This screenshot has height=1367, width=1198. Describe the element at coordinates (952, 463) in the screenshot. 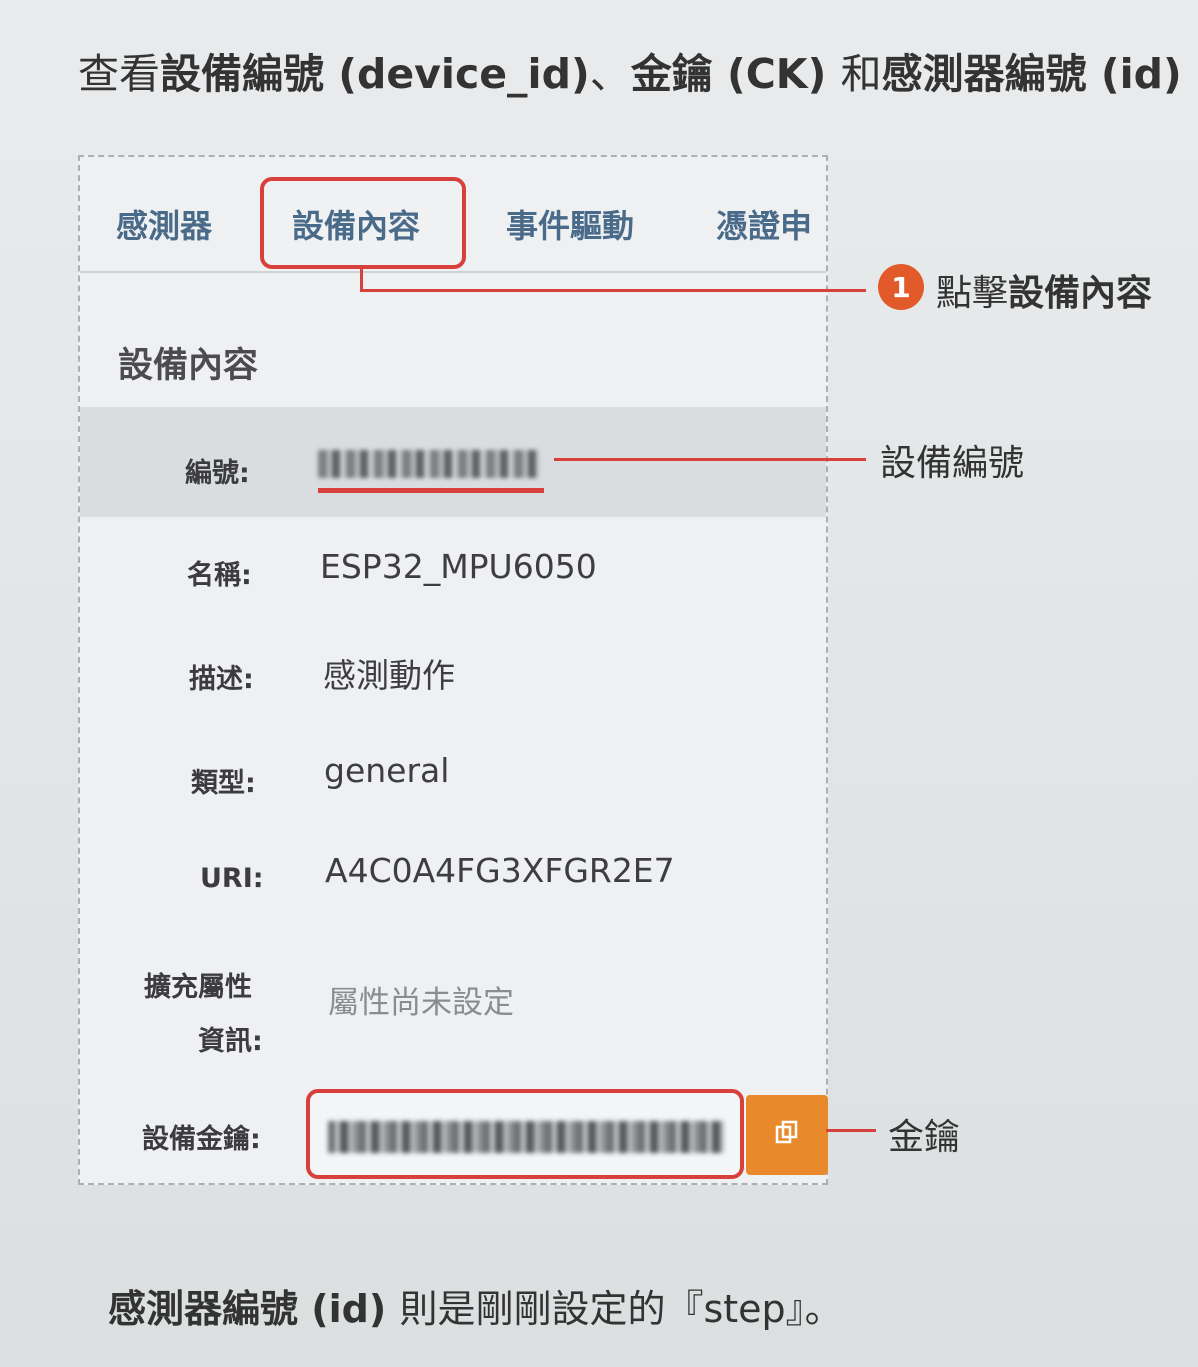

I see `device-id-callout-text: 設備編號` at that location.